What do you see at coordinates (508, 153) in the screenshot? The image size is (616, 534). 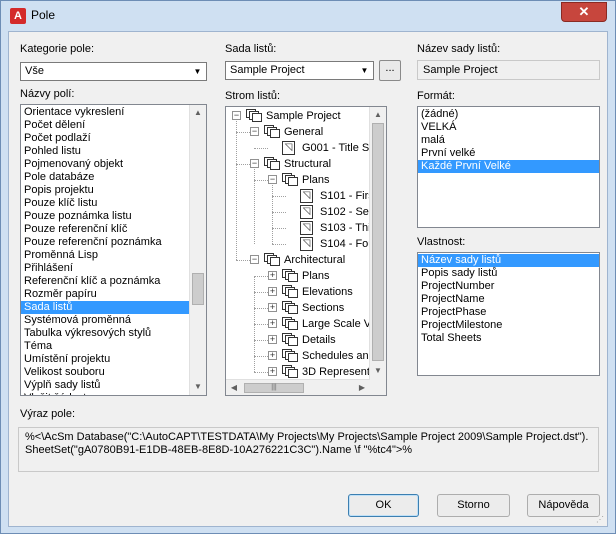 I see `format-item: První velké` at bounding box center [508, 153].